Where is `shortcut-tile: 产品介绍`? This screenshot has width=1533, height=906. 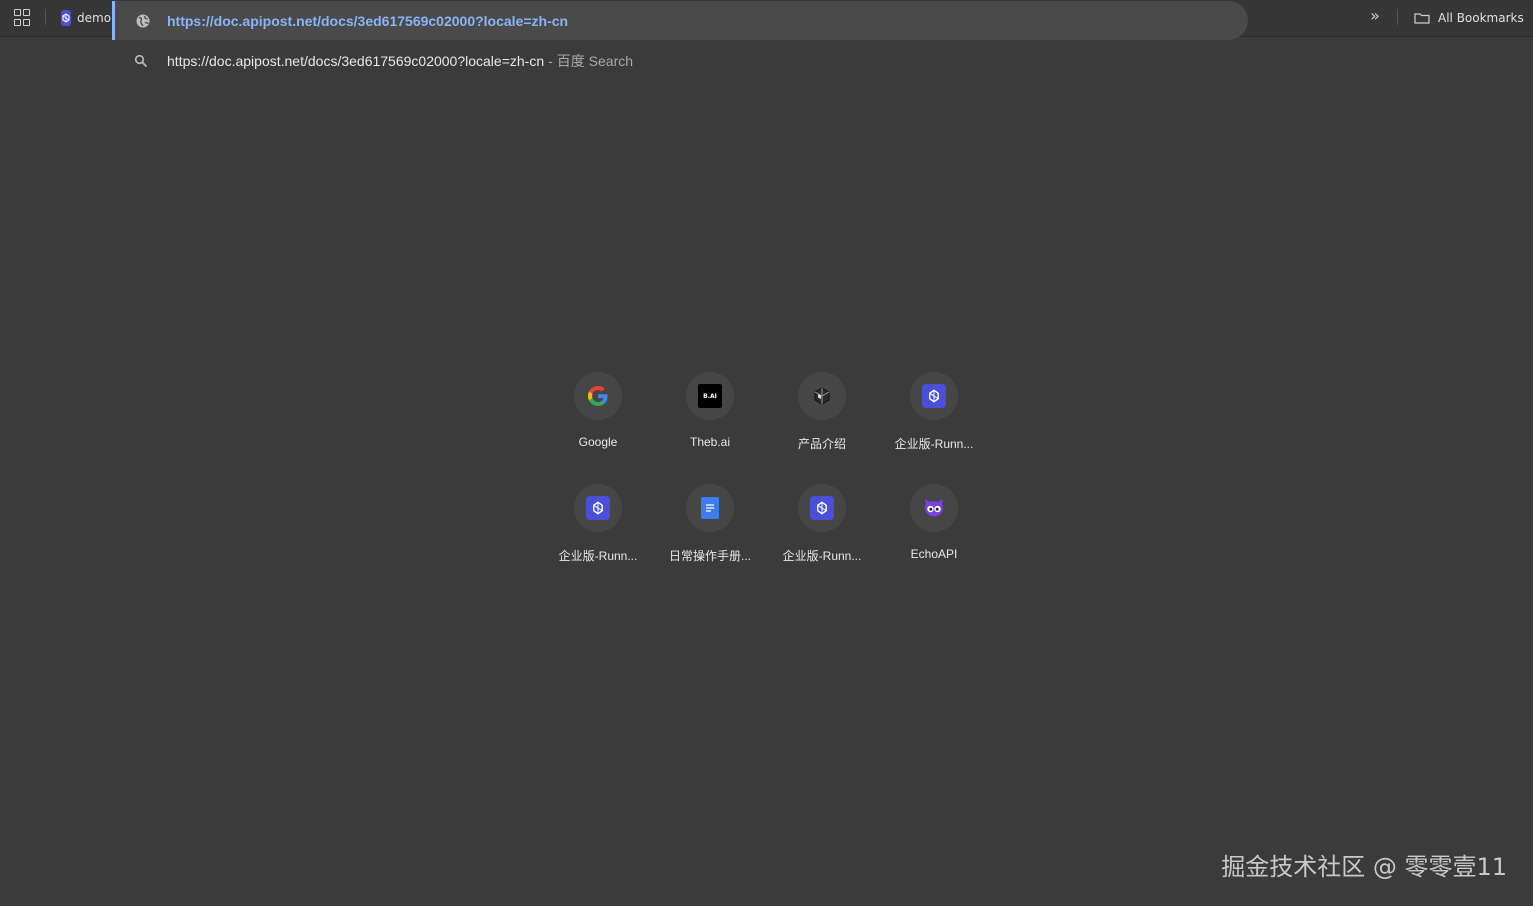
shortcut-tile: 产品介绍 is located at coordinates (822, 421).